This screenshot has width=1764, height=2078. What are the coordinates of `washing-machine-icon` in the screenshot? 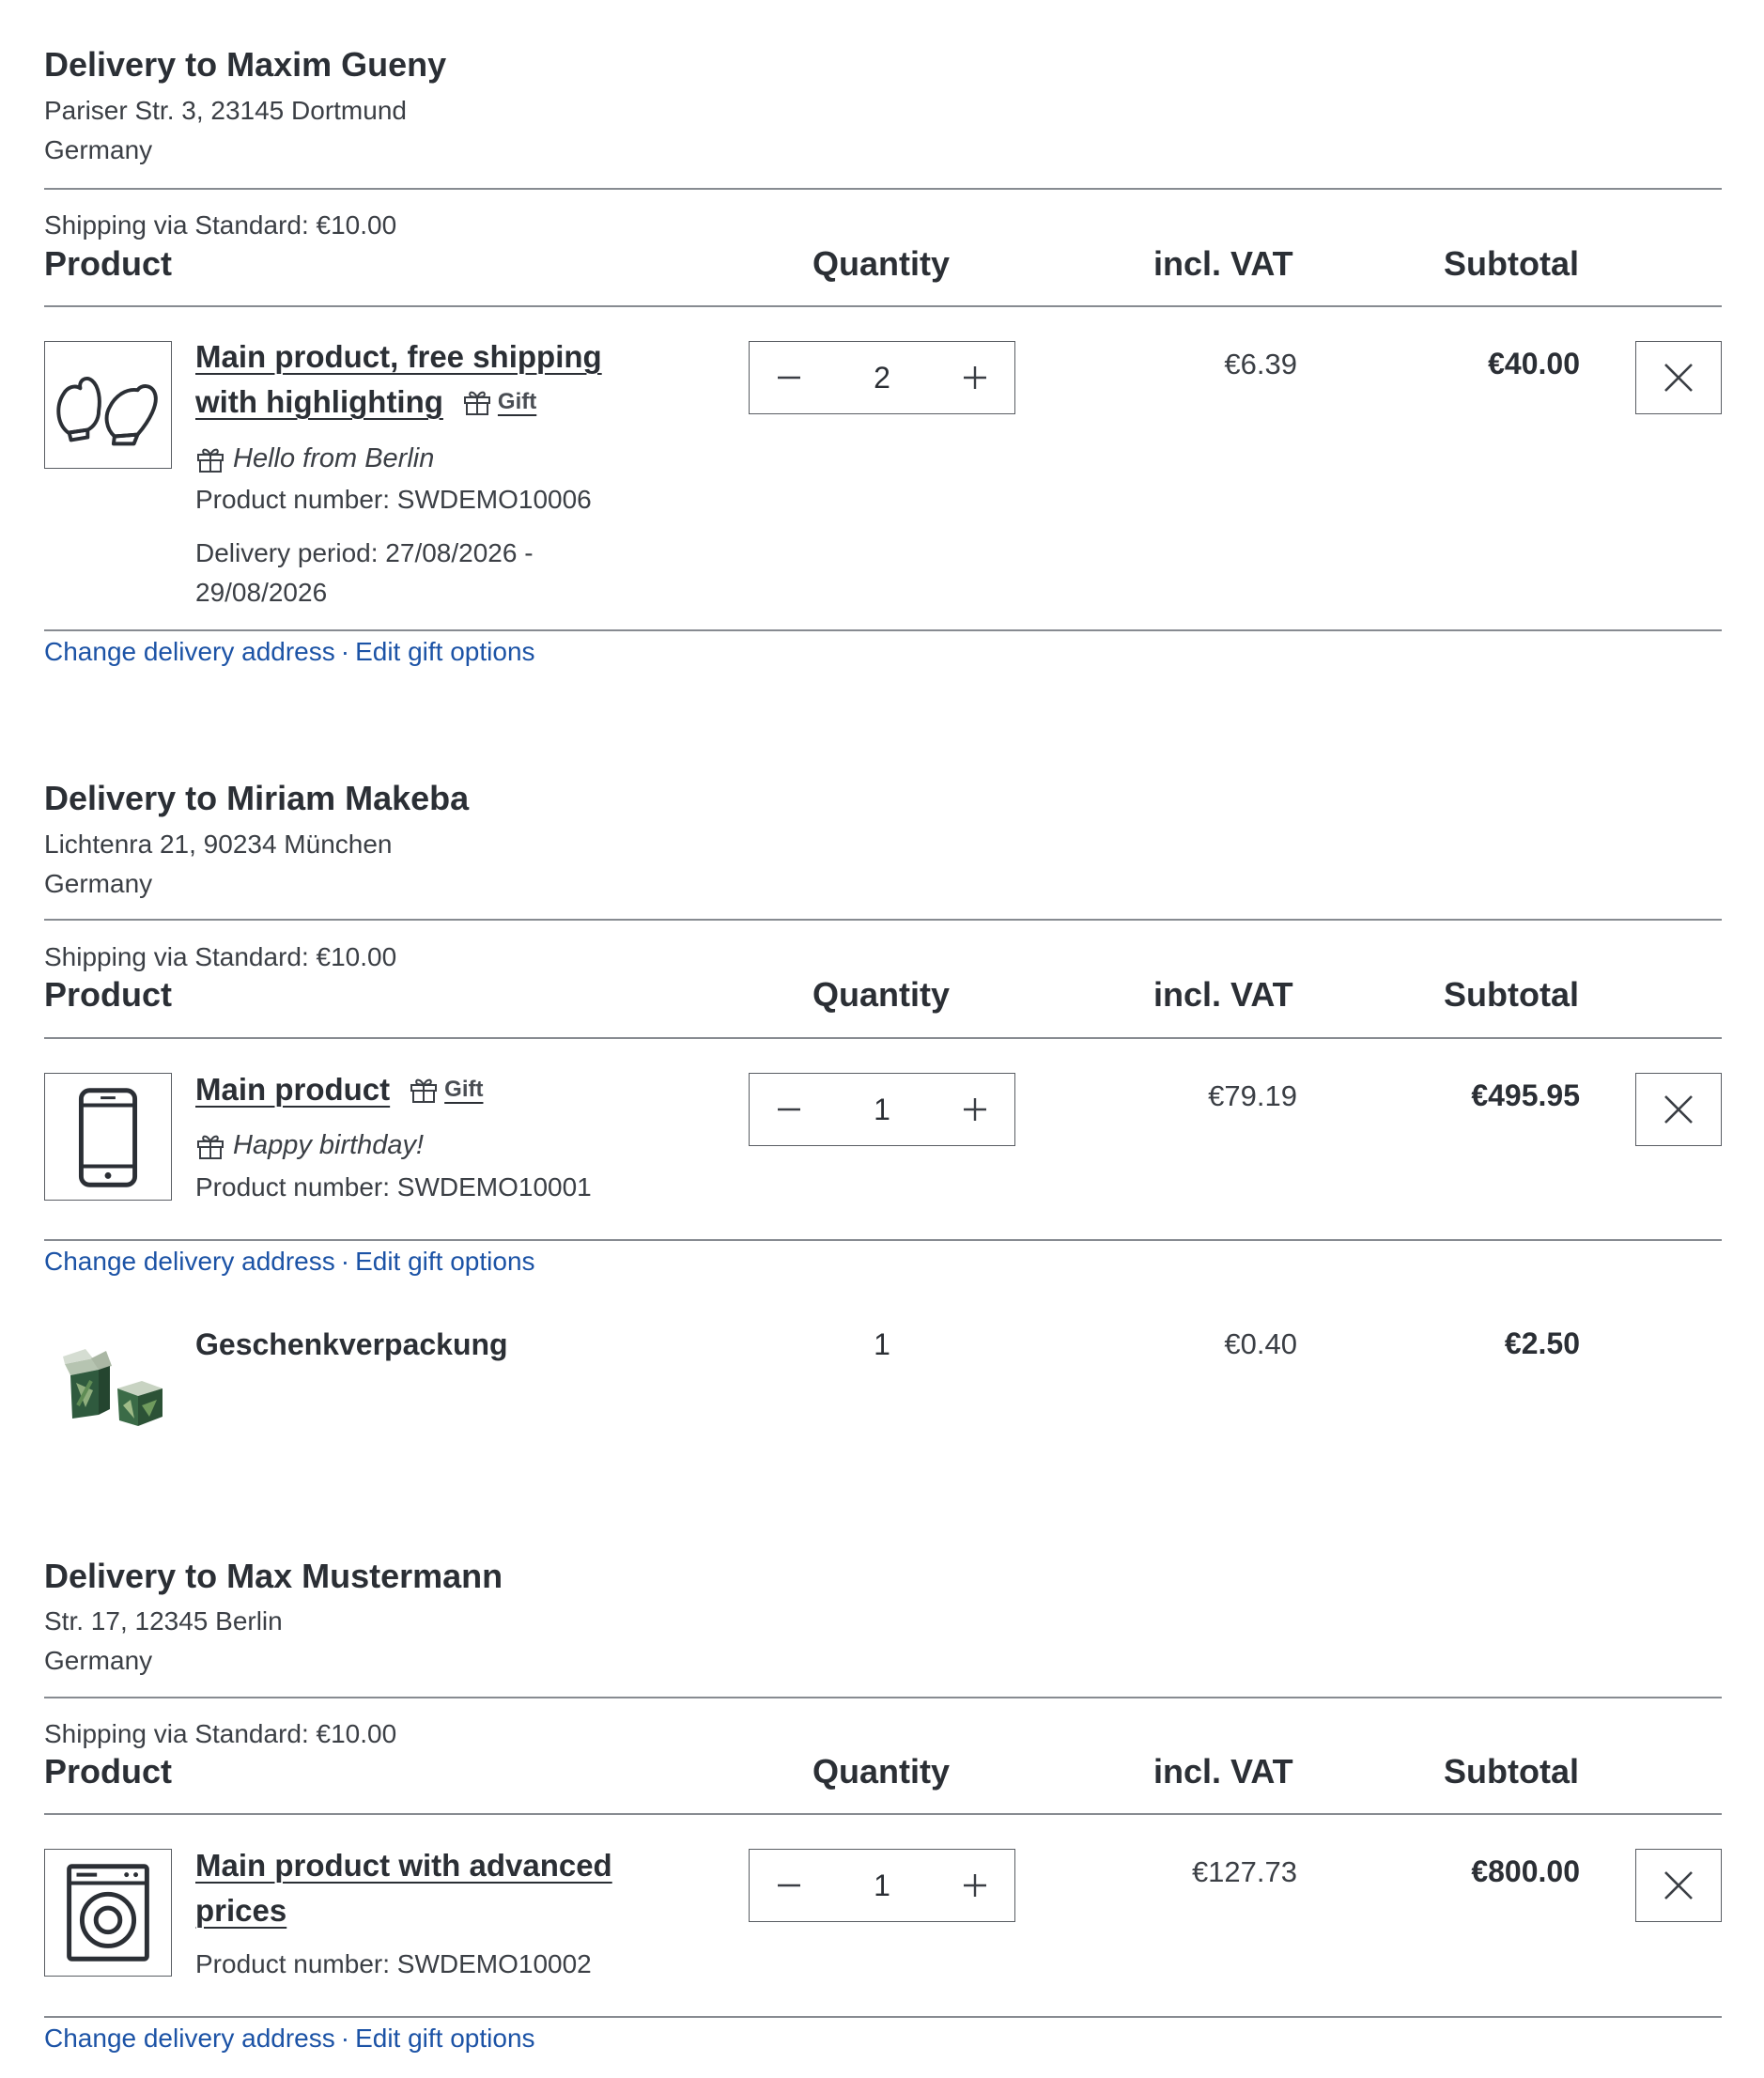 It's located at (108, 1913).